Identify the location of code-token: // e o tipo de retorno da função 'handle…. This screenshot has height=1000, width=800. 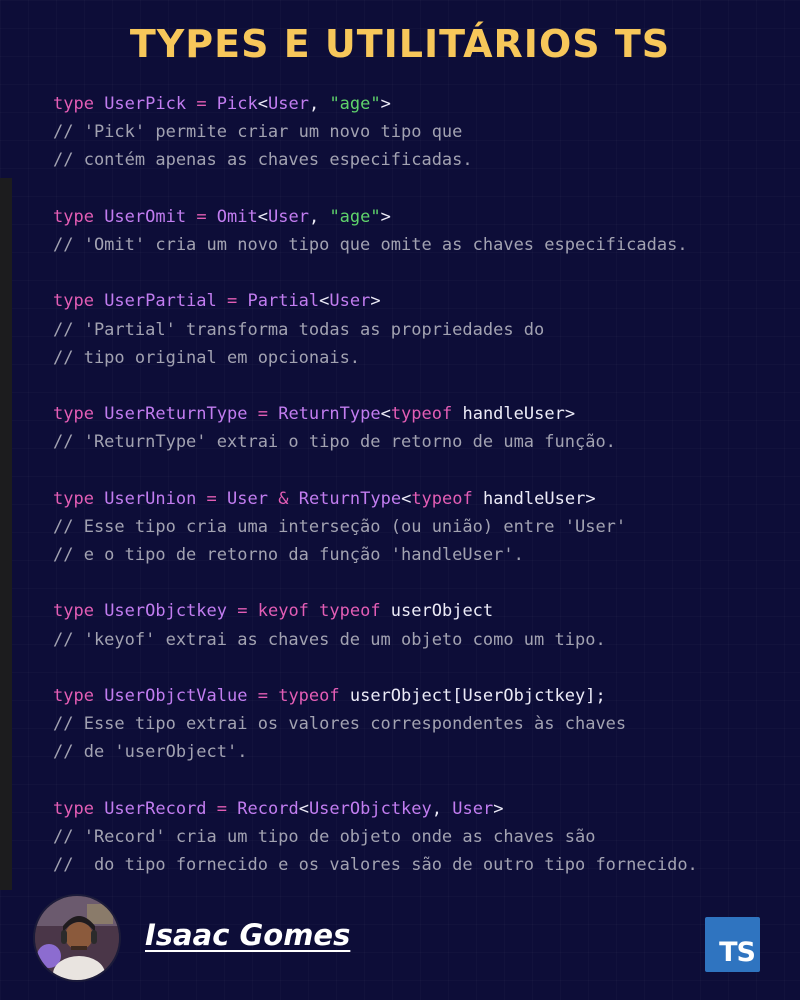
(288, 555).